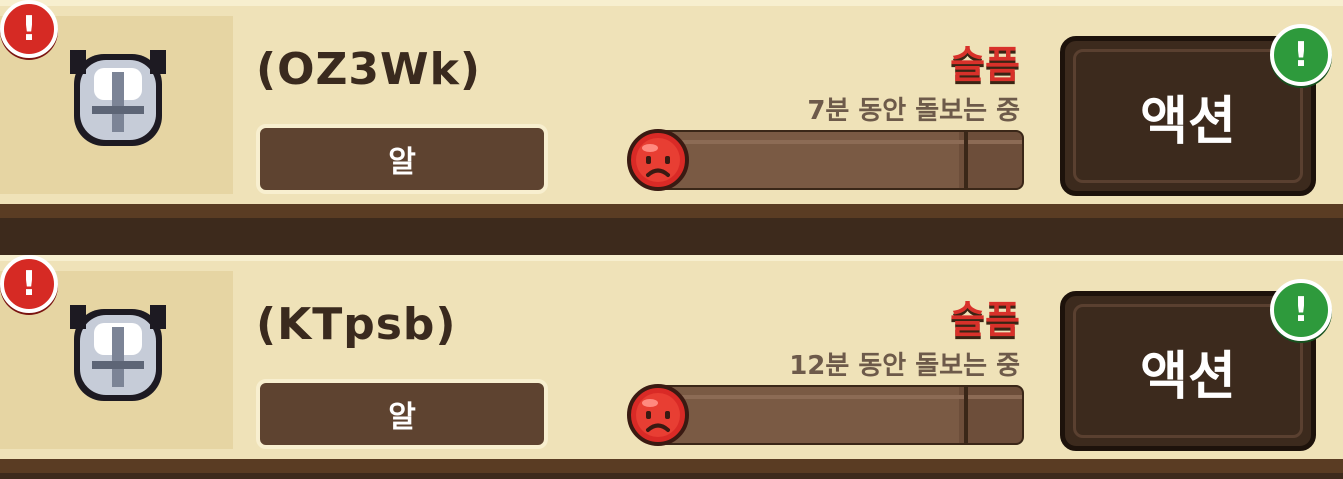 The image size is (1343, 479). Describe the element at coordinates (904, 366) in the screenshot. I see `care-time-label: 12분 동안 돌보는 중` at that location.